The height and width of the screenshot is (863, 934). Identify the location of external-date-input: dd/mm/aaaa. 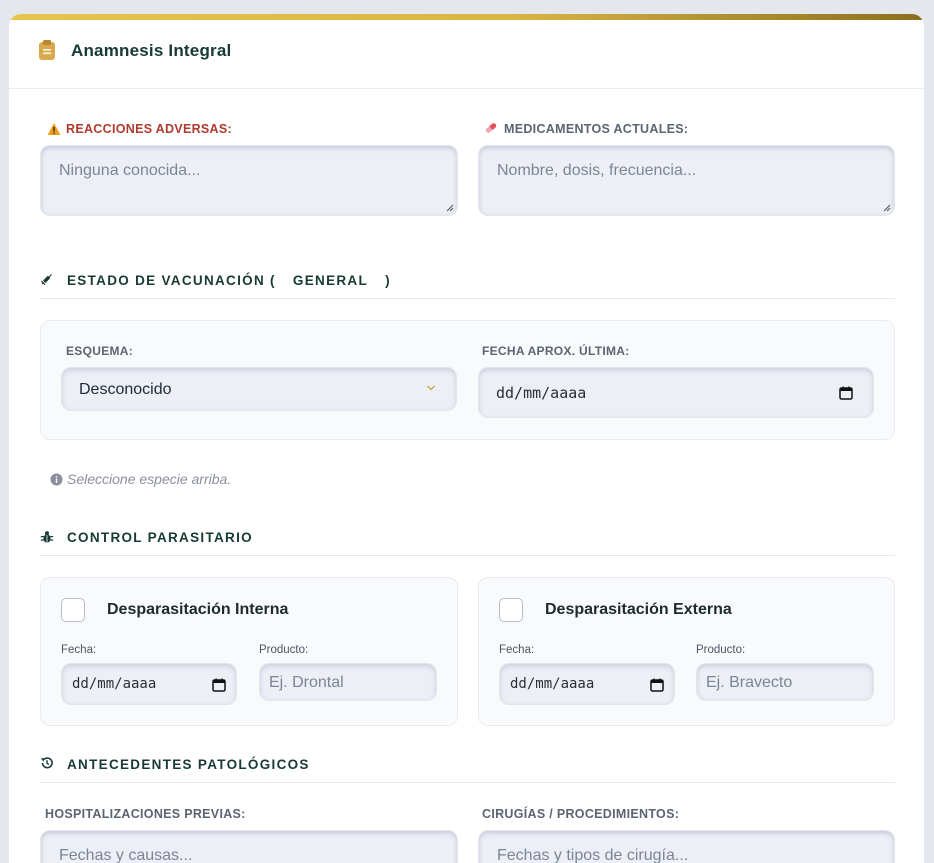
(587, 684).